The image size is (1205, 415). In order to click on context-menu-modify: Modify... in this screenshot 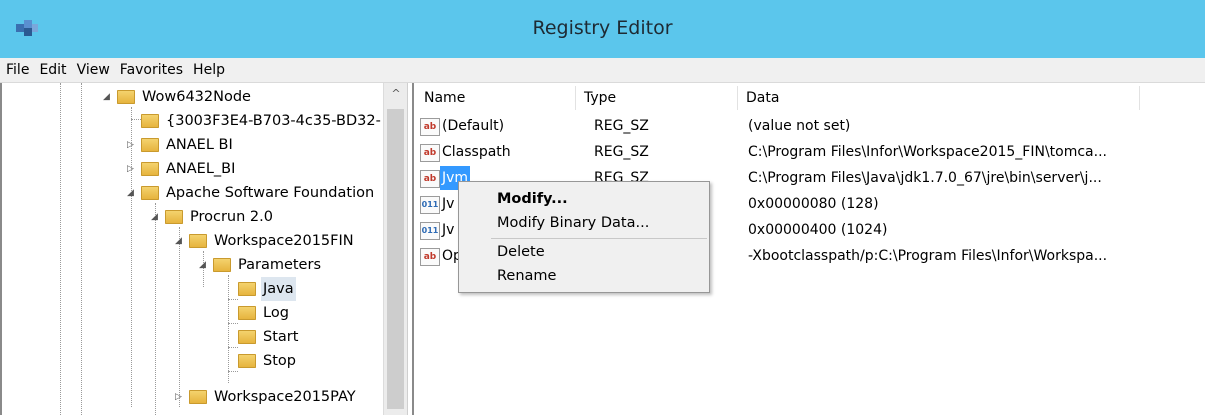, I will do `click(532, 199)`.